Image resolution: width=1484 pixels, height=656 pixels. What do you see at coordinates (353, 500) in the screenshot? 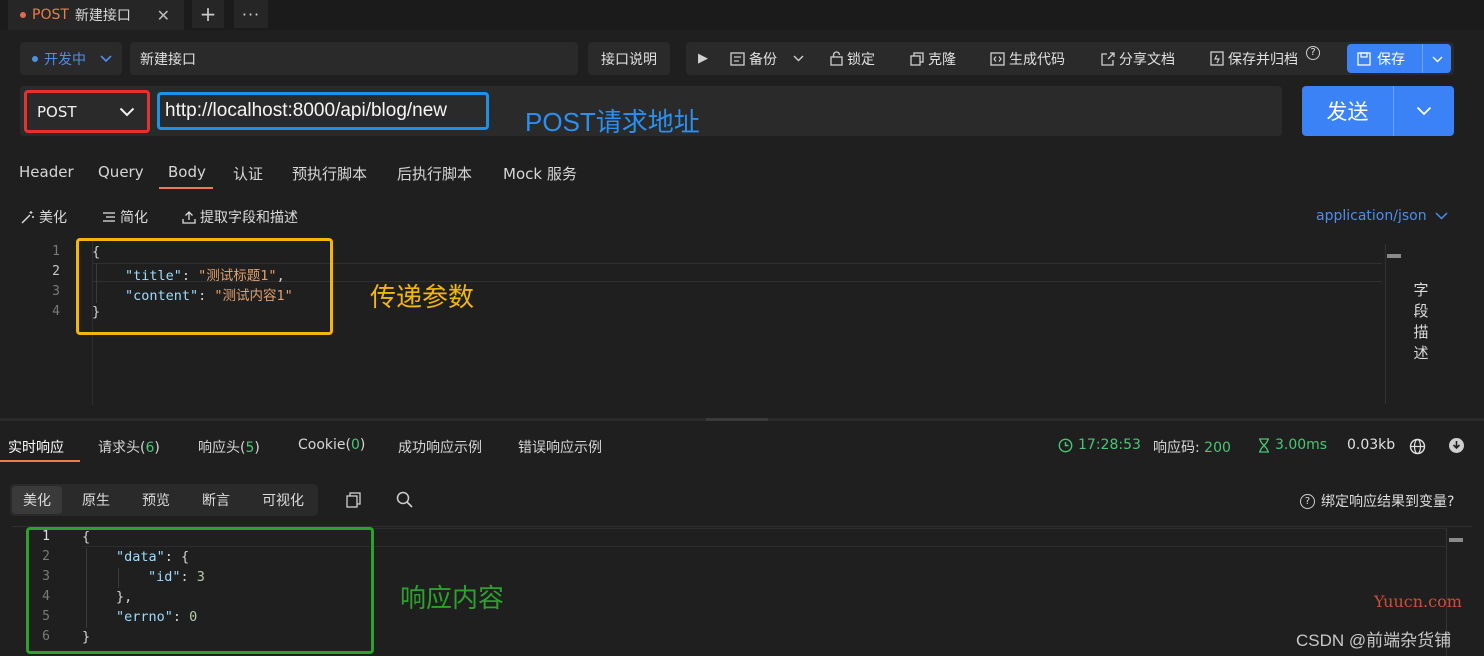
I see `copy-icon` at bounding box center [353, 500].